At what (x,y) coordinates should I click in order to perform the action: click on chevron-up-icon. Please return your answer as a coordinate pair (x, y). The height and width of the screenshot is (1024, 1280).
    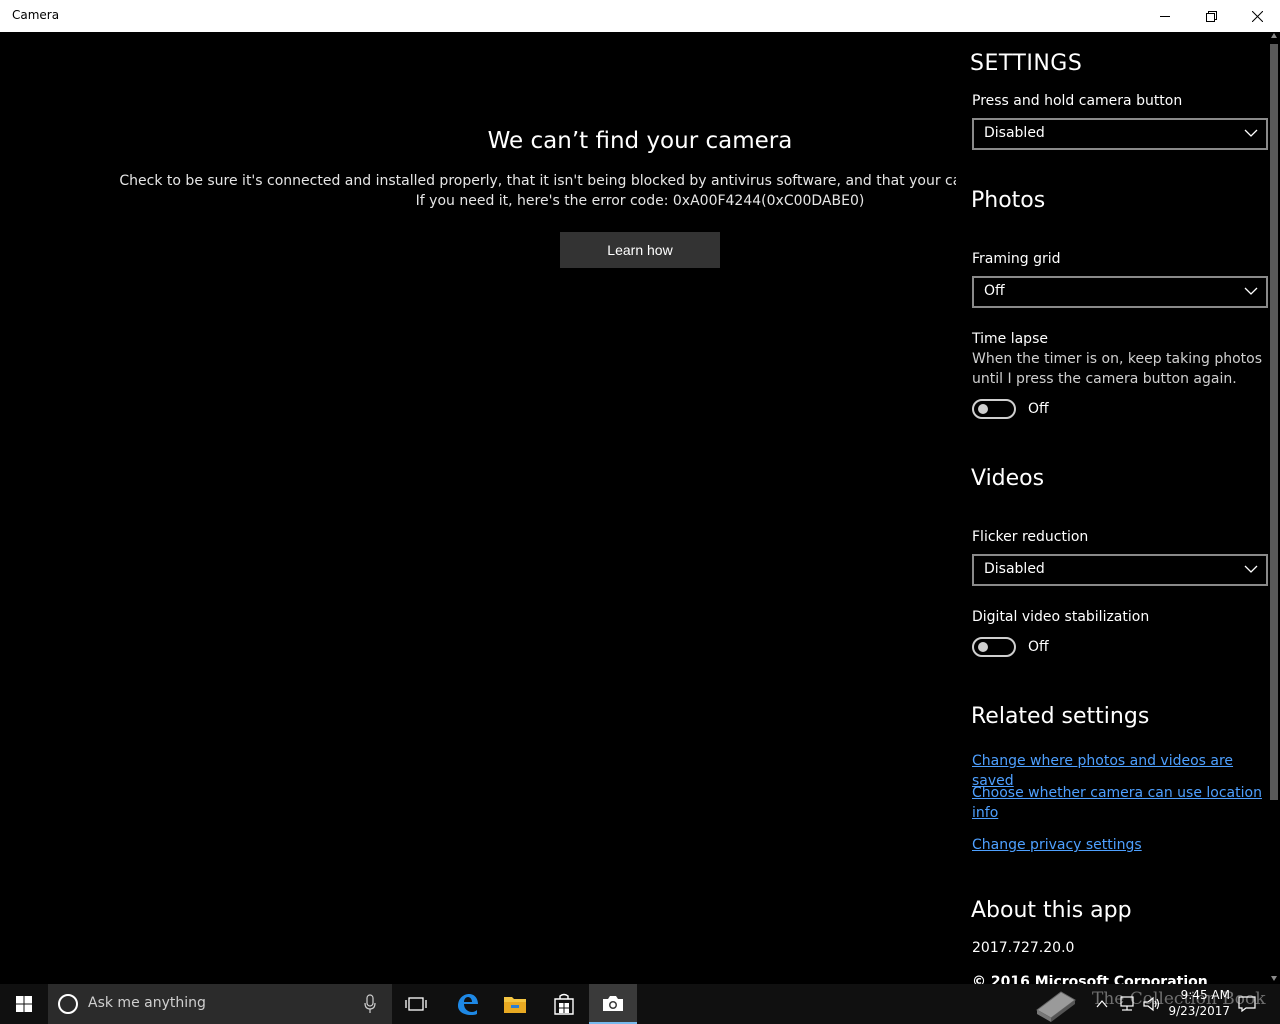
    Looking at the image, I should click on (1102, 1004).